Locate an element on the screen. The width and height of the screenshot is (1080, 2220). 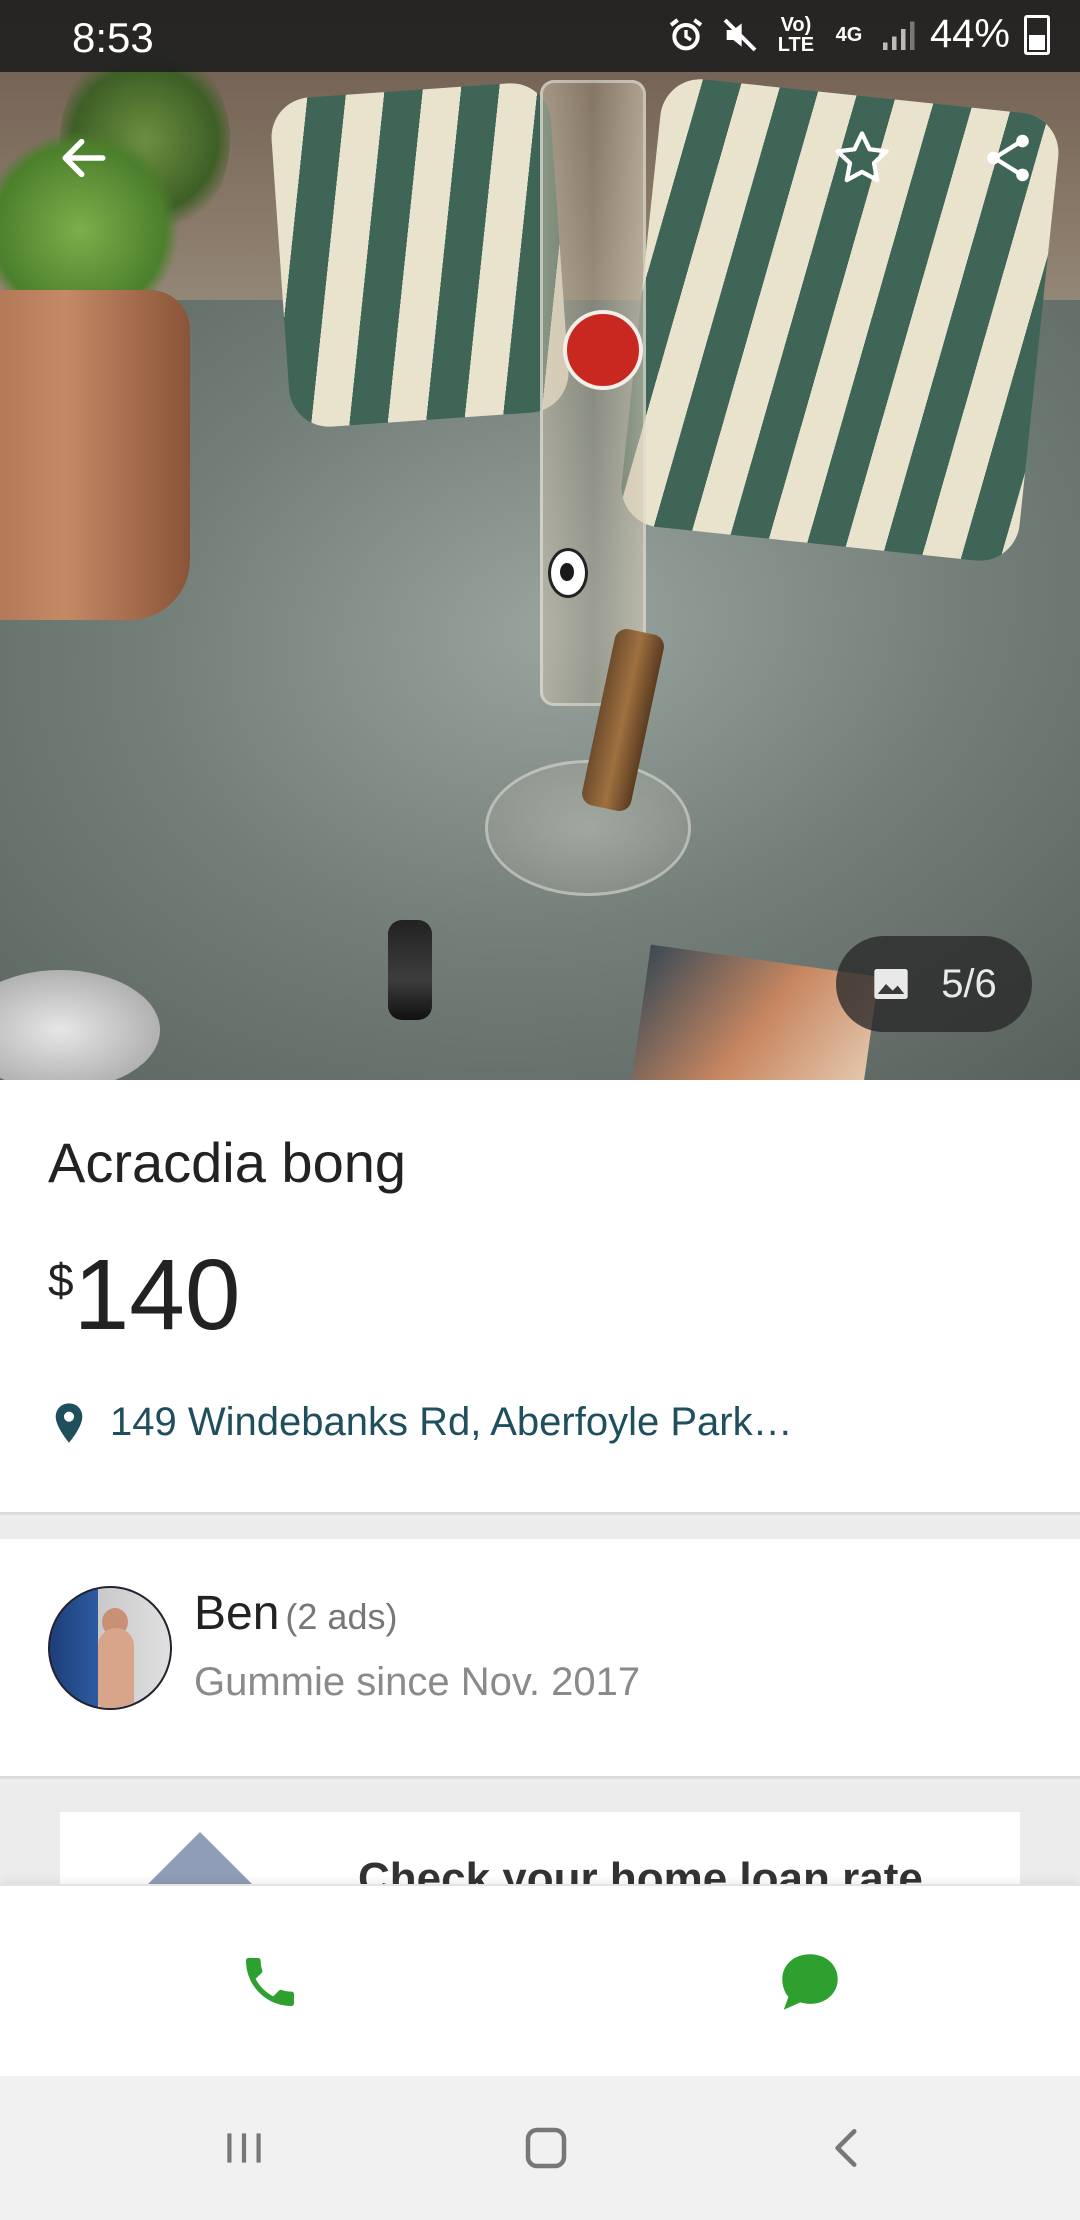
ad-logo-icon is located at coordinates (200, 1858).